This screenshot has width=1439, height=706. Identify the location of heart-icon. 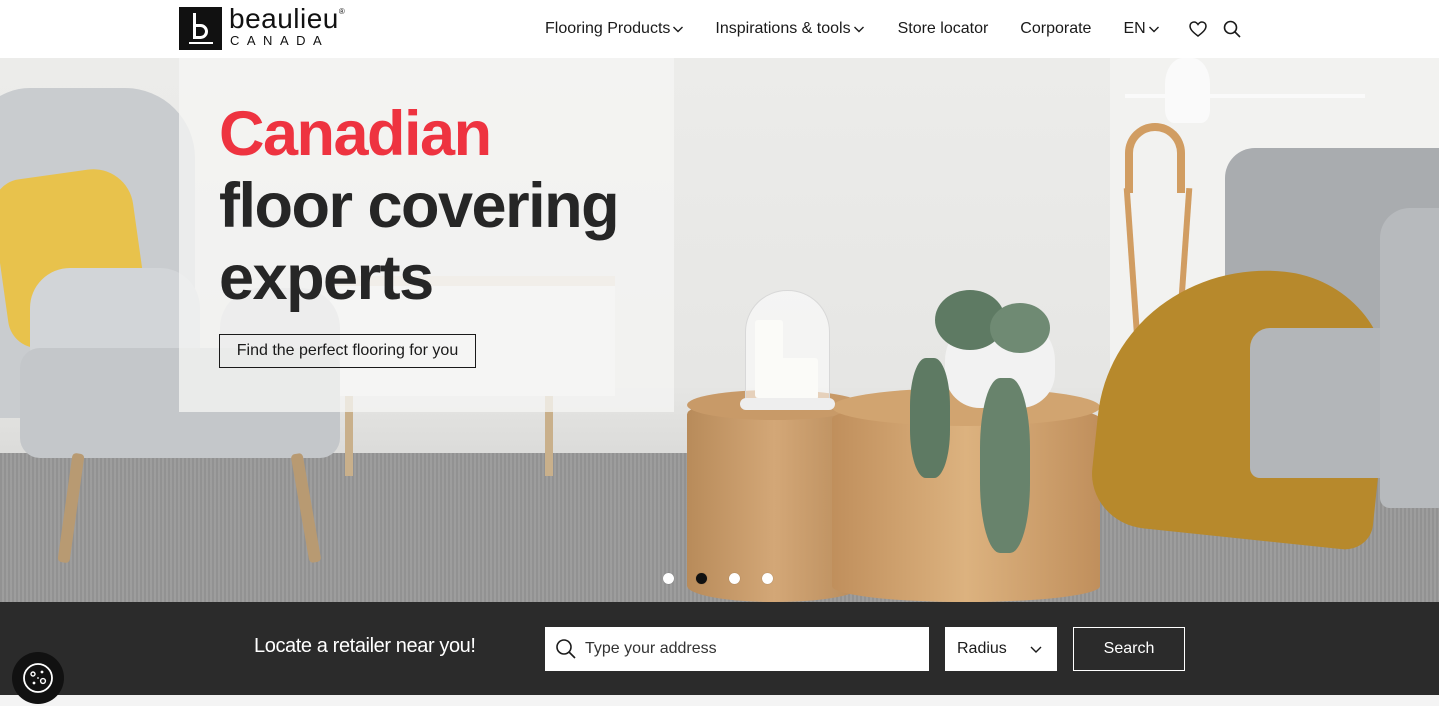
(1198, 29).